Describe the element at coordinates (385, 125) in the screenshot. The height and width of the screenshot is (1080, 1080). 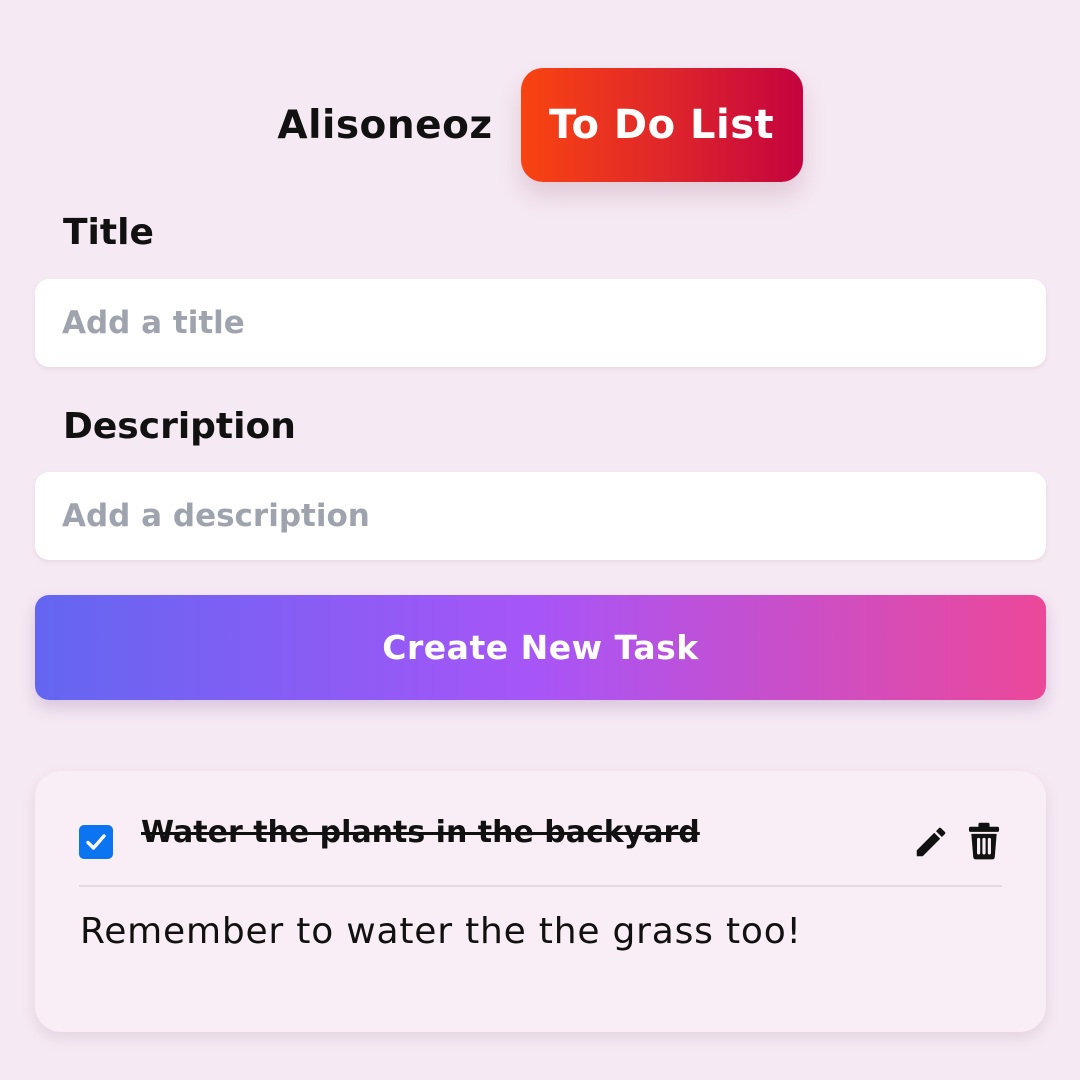
I see `brand-name: Alisoneoz` at that location.